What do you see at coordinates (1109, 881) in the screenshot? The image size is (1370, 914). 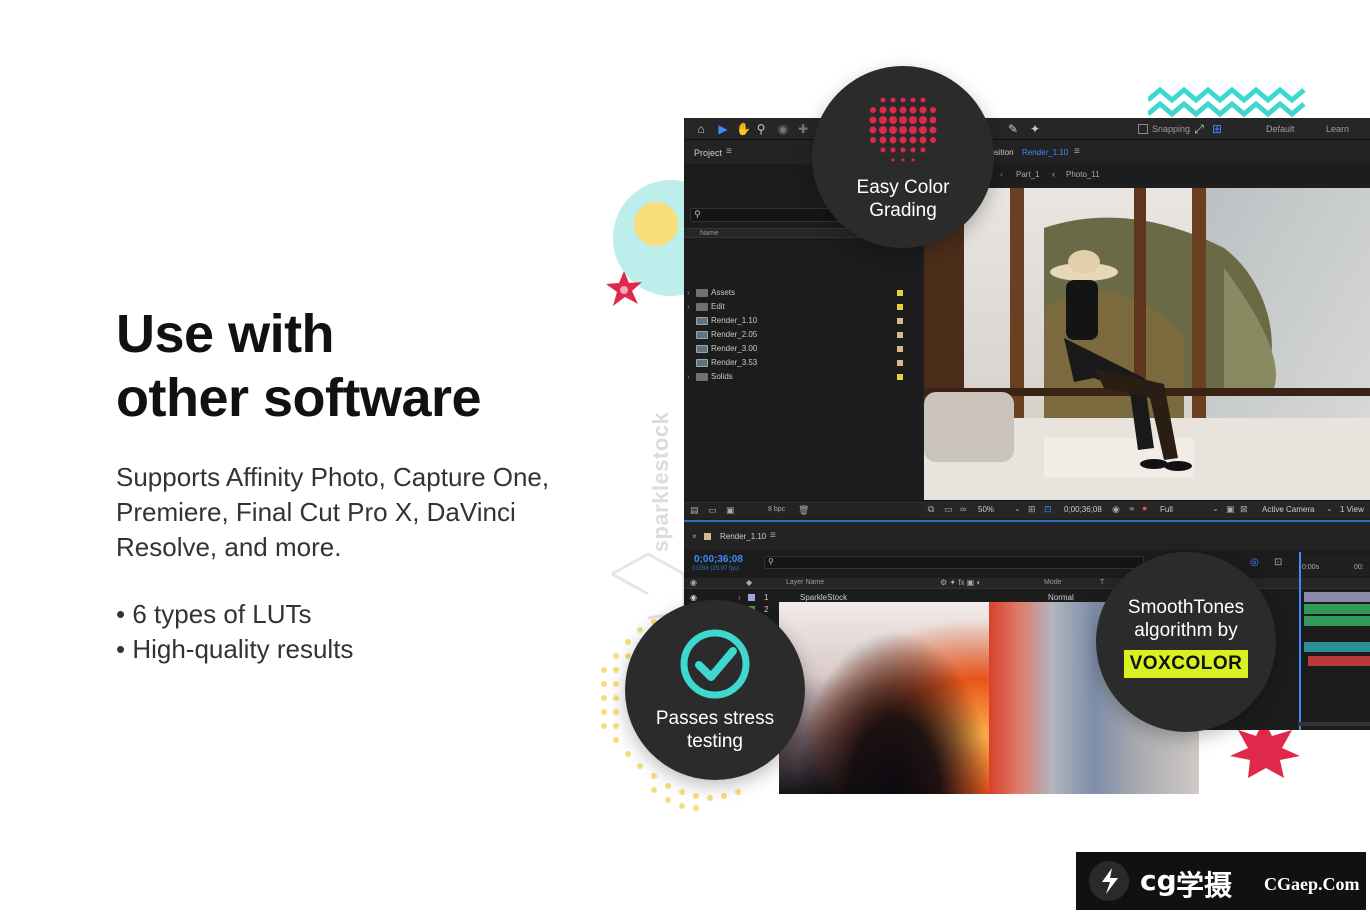 I see `watermark-logo-icon` at bounding box center [1109, 881].